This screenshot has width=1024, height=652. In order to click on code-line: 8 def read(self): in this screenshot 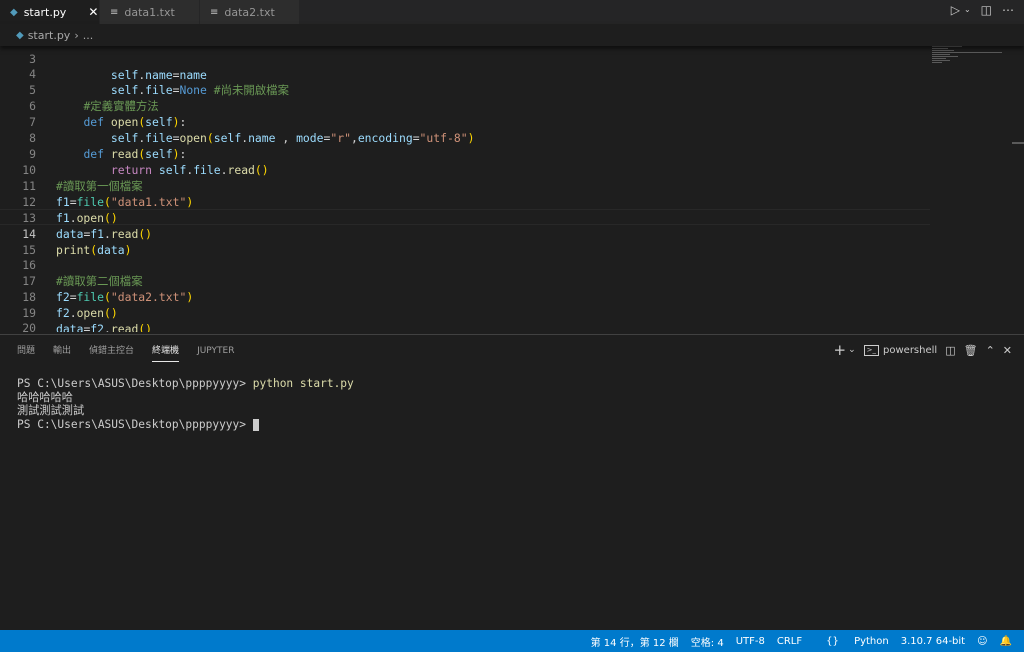, I will do `click(465, 137)`.